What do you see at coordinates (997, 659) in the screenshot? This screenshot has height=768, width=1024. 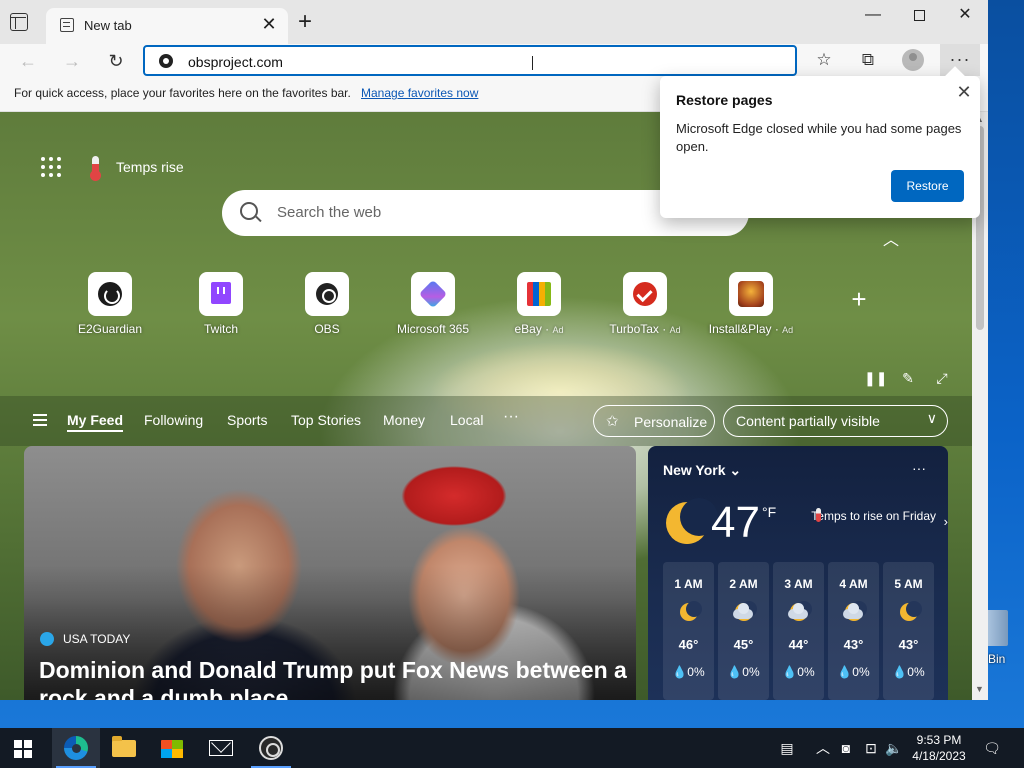 I see `recycle-bin-label: Bin` at bounding box center [997, 659].